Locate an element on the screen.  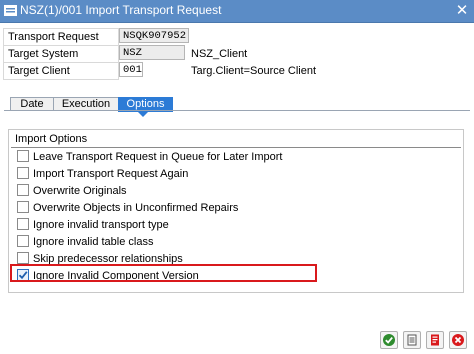
target-client-description: Targ.Client=Source Client is located at coordinates (254, 71).